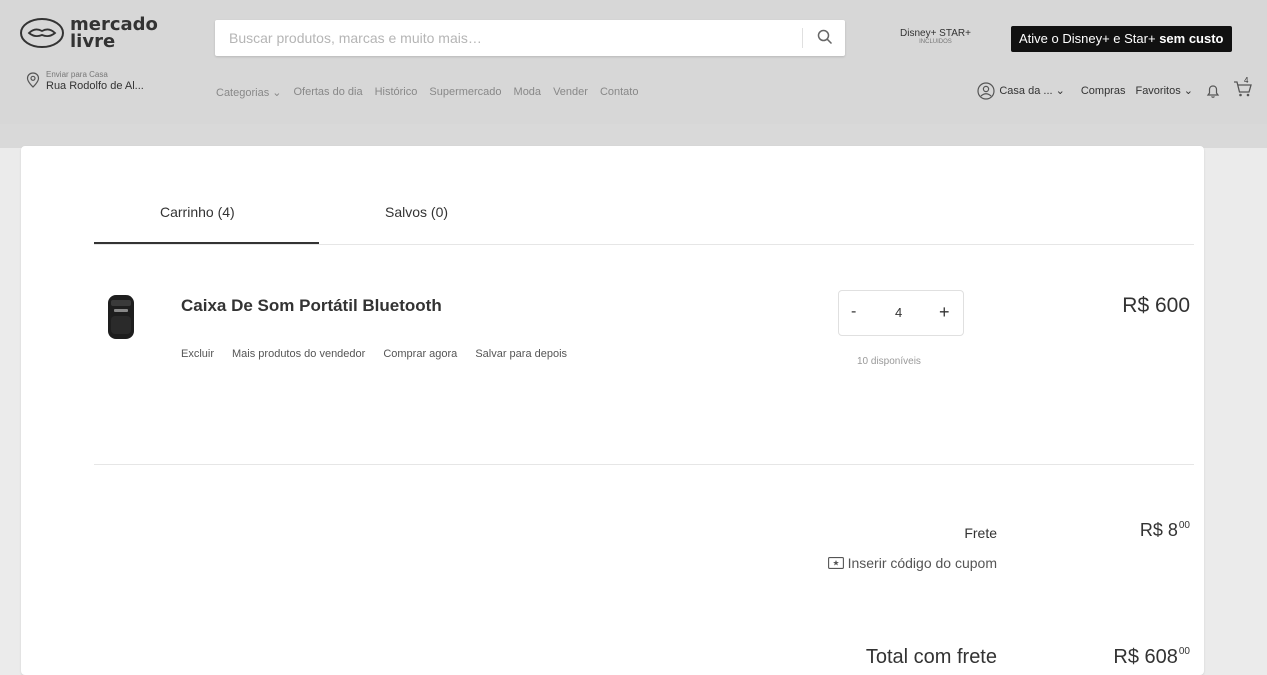 The height and width of the screenshot is (675, 1267). What do you see at coordinates (33, 80) in the screenshot?
I see `location-pin-icon` at bounding box center [33, 80].